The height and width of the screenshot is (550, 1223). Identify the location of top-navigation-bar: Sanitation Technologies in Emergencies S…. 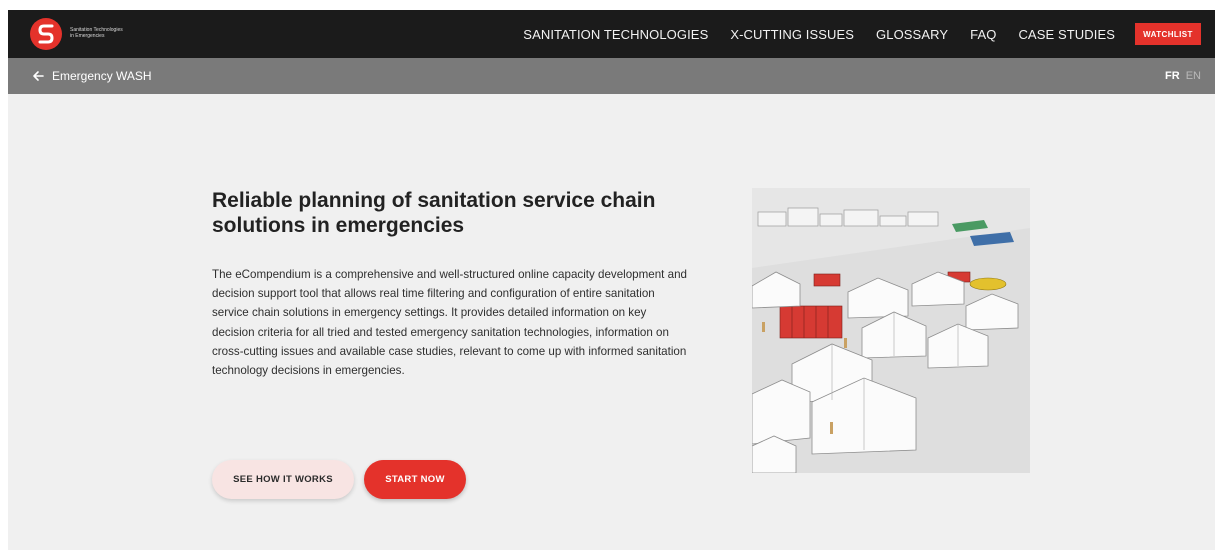
(611, 34).